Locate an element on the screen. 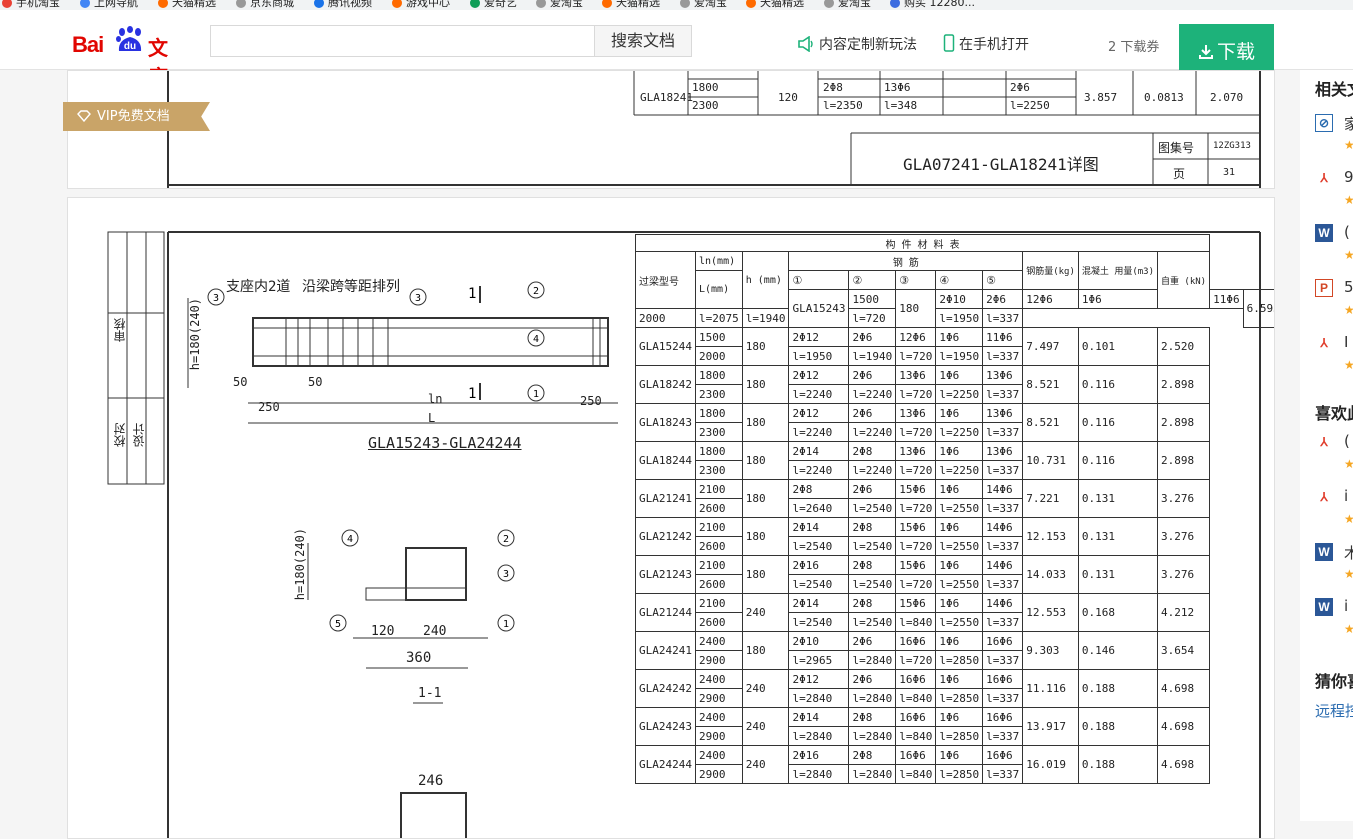  row-r4-length: l=2850 is located at coordinates (959, 698).